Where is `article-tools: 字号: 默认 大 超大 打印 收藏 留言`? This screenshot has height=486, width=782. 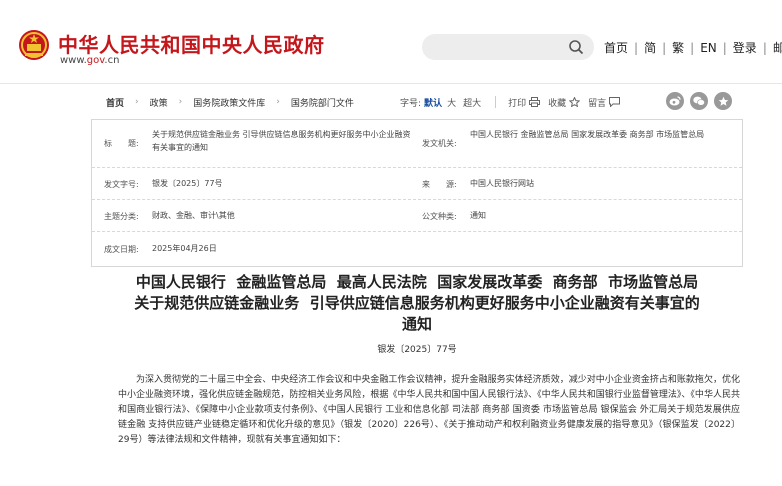 article-tools: 字号: 默认 大 超大 打印 收藏 留言 is located at coordinates (514, 102).